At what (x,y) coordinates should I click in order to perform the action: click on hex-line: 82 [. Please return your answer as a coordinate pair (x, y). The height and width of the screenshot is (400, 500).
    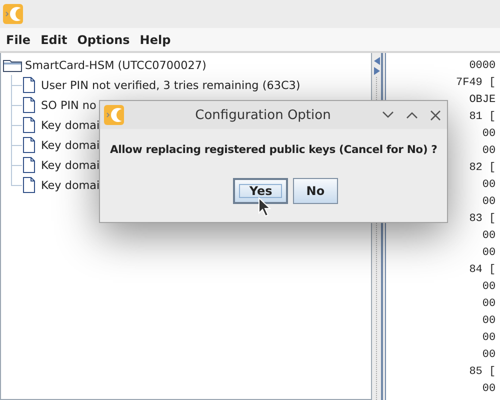
    Looking at the image, I should click on (482, 168).